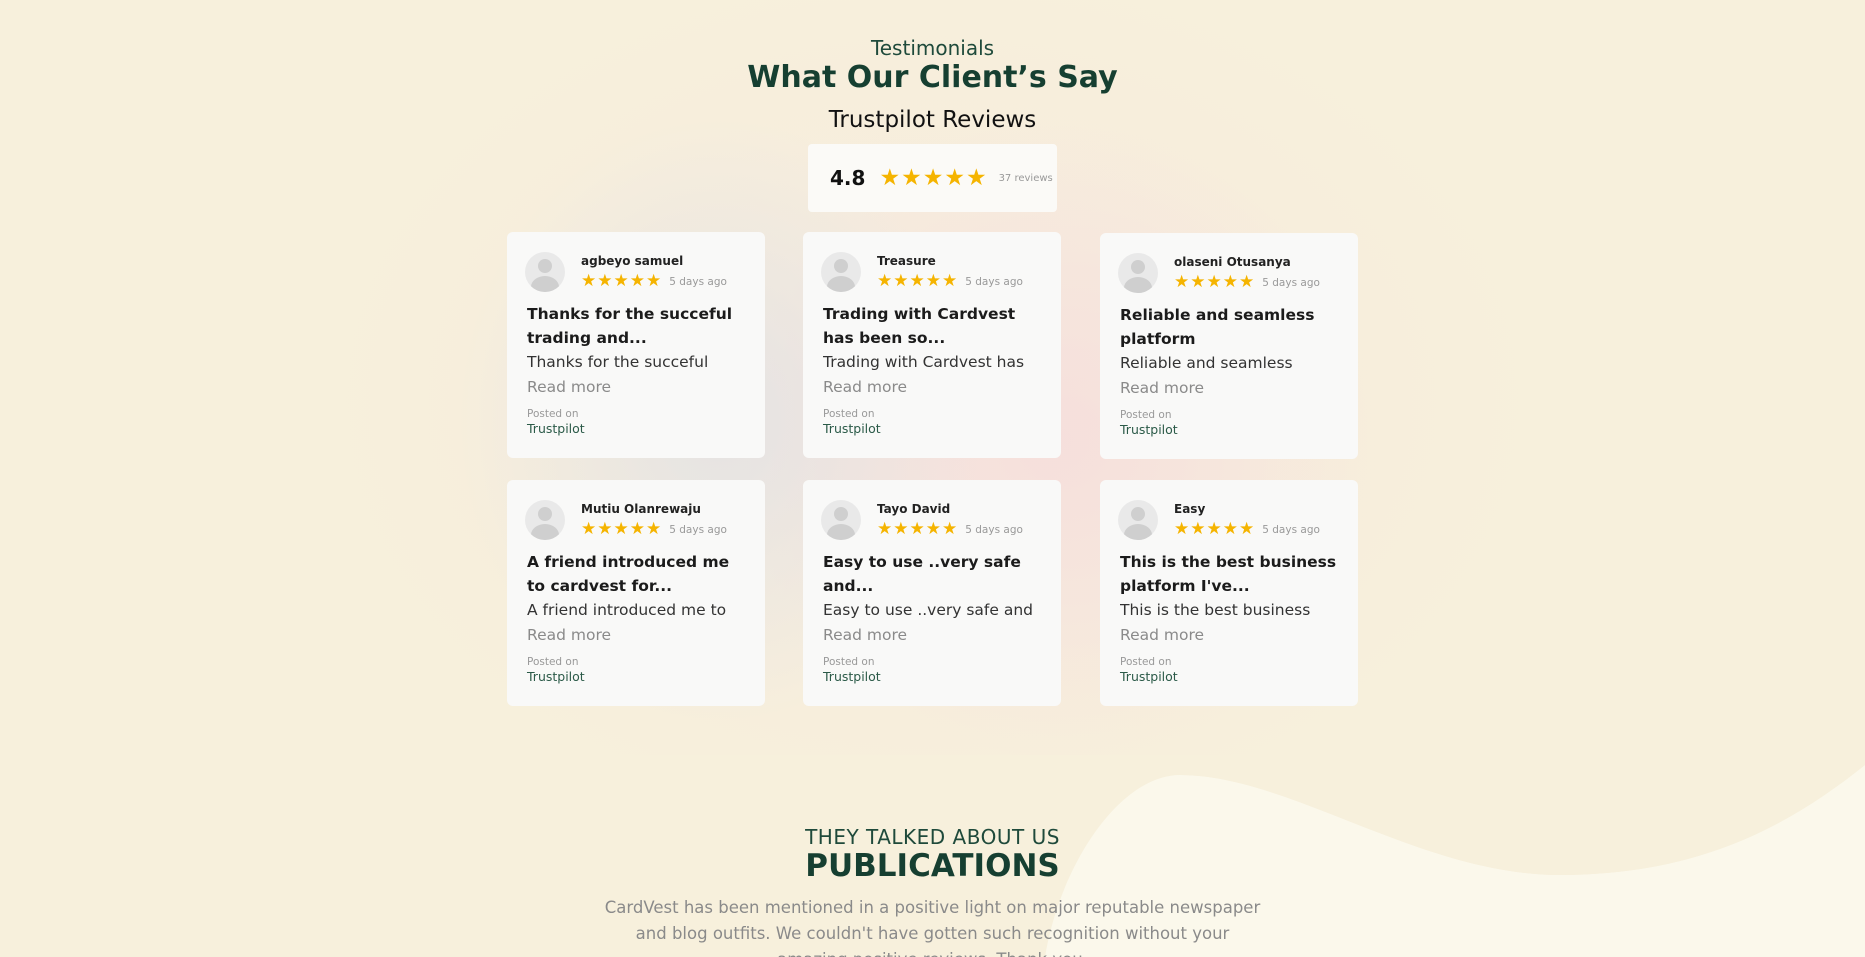 Image resolution: width=1865 pixels, height=957 pixels. I want to click on reviewer-name: Mutiu Olanrewaju, so click(641, 509).